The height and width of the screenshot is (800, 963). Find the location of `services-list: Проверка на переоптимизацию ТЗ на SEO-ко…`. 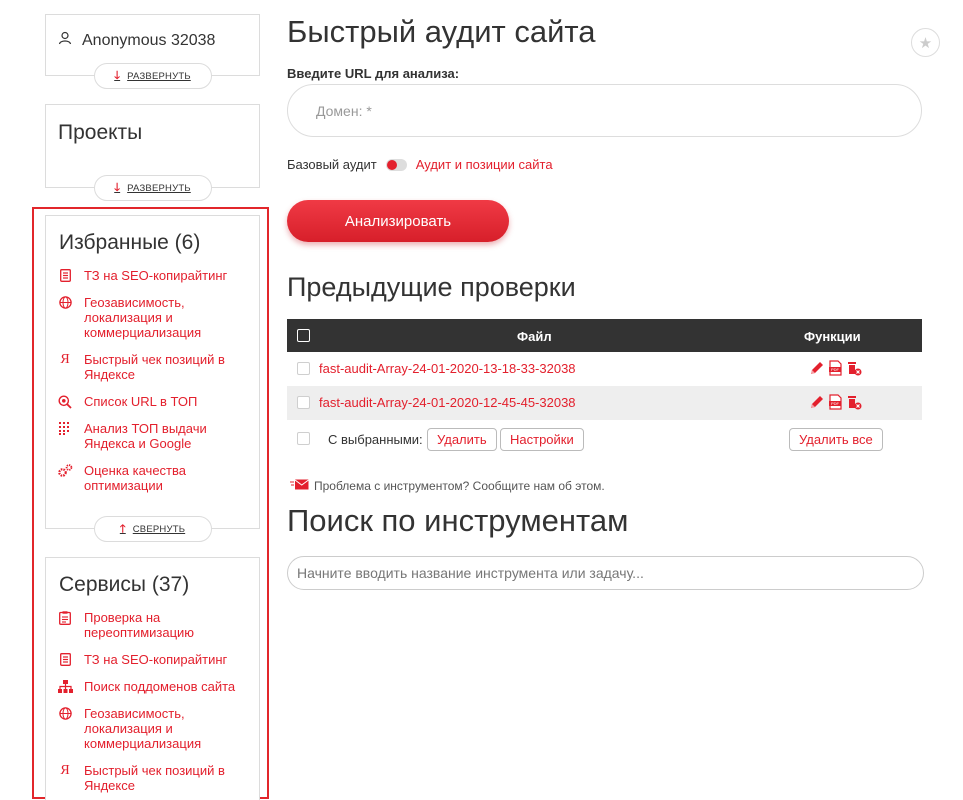

services-list: Проверка на переоптимизацию ТЗ на SEO-ко… is located at coordinates (150, 705).